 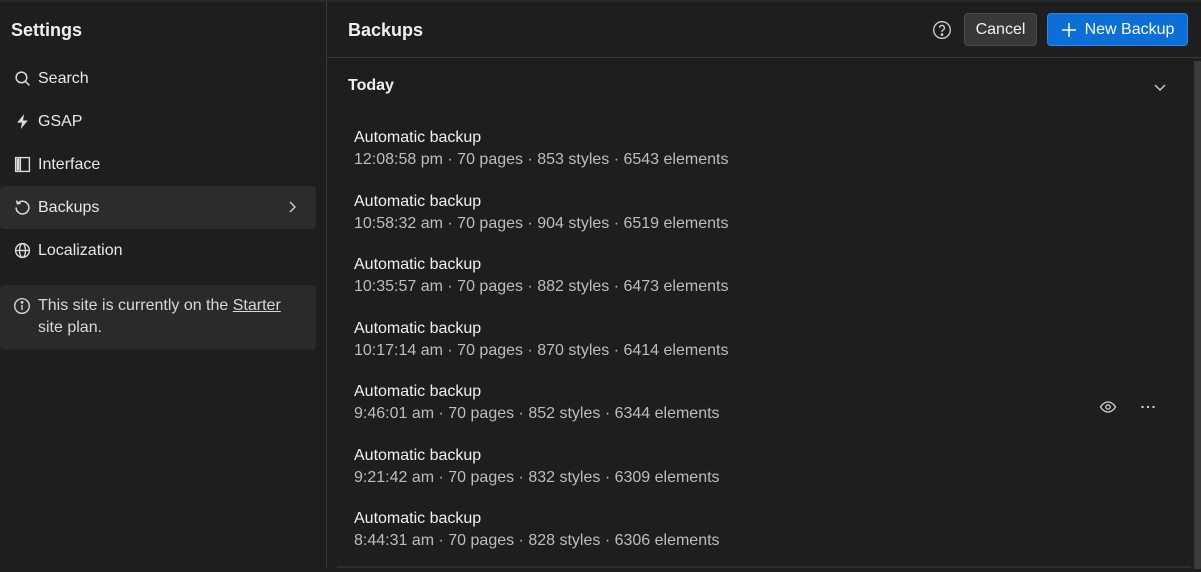 What do you see at coordinates (80, 250) in the screenshot?
I see `sidebar-item-label: Localization` at bounding box center [80, 250].